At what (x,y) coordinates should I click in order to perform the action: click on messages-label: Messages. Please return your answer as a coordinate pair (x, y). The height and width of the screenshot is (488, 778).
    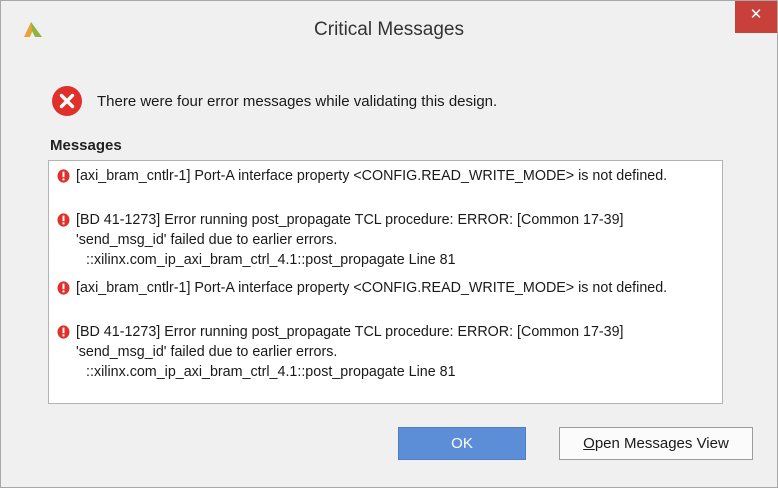
    Looking at the image, I should click on (86, 145).